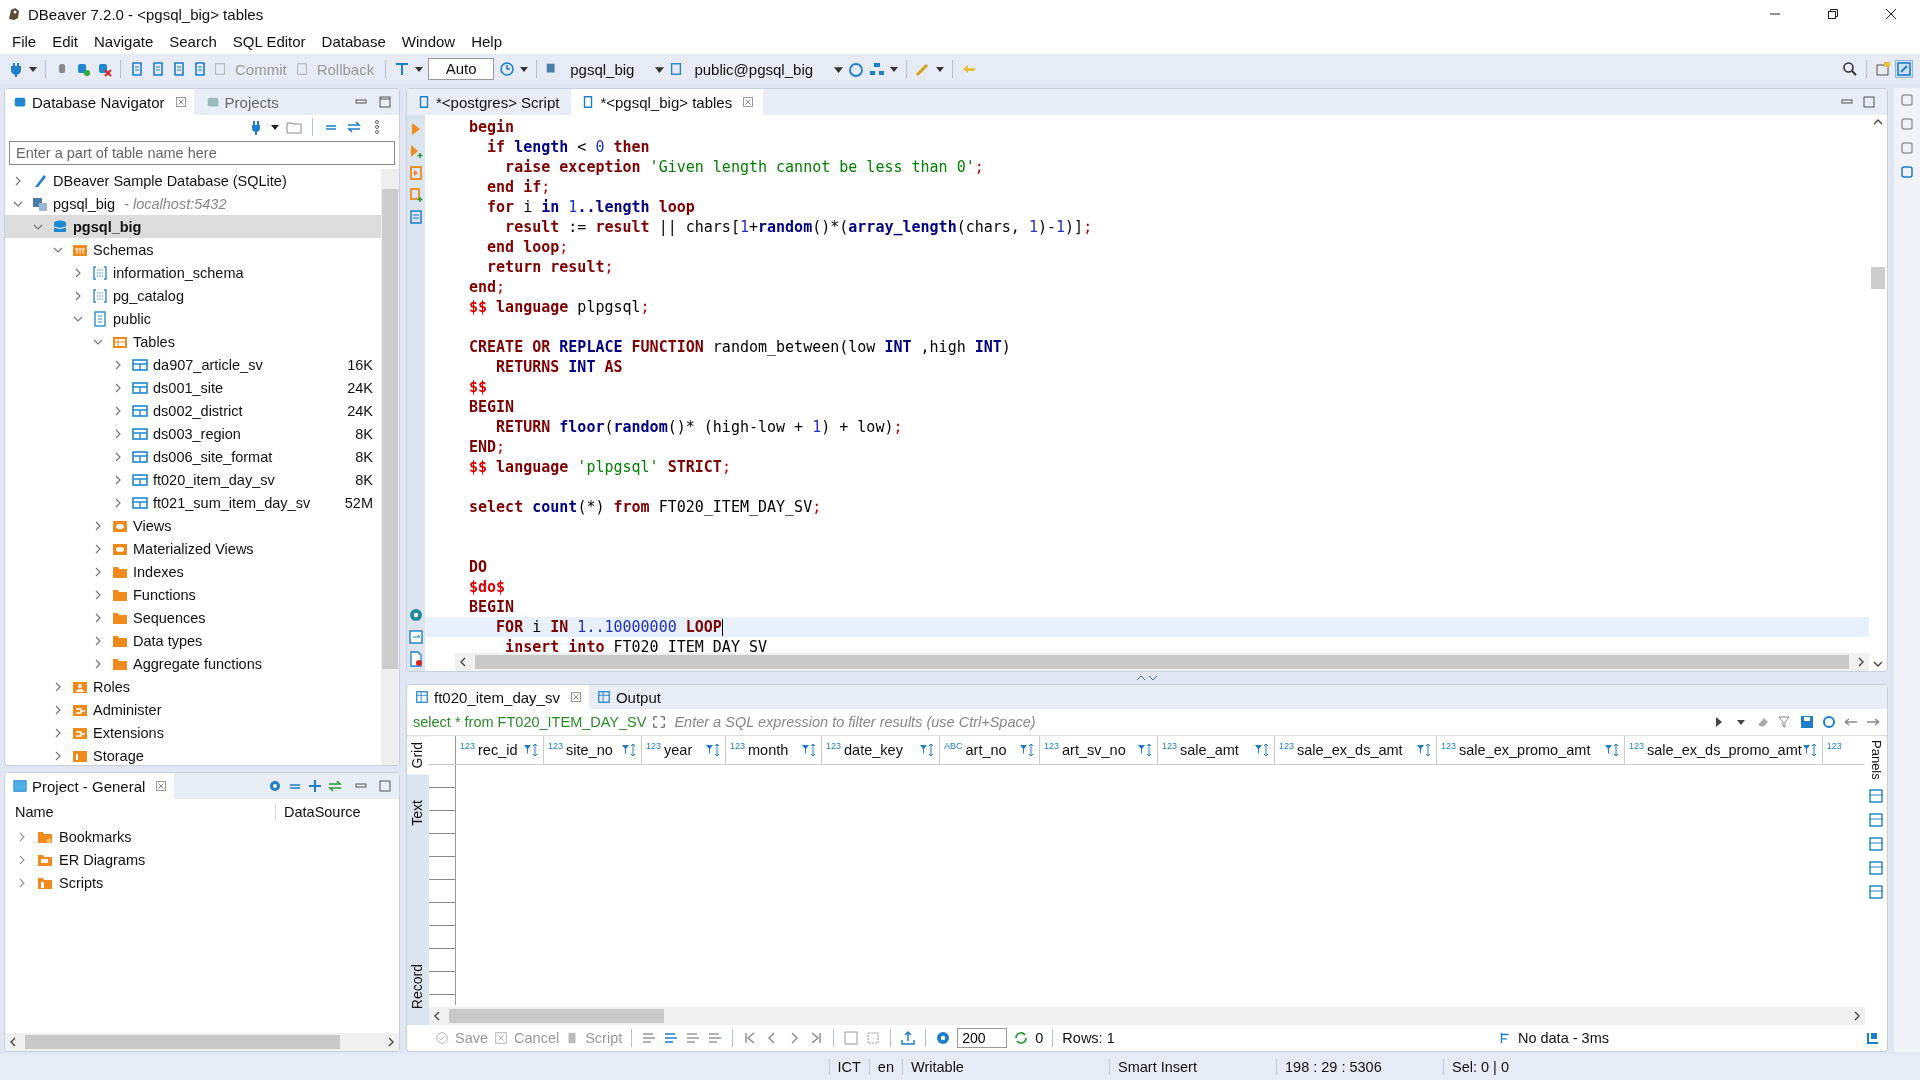  I want to click on tree-item: Schemas, so click(193, 249).